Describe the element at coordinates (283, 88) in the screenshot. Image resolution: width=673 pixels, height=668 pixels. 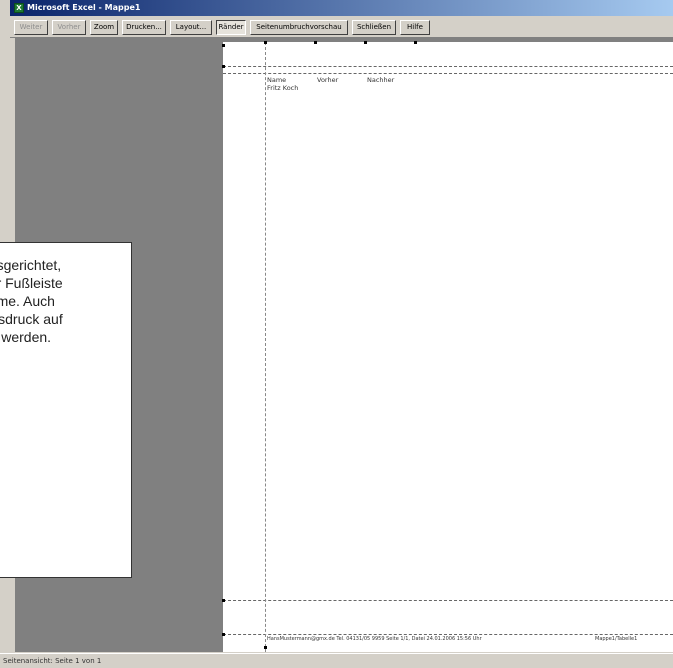
I see `cell-a2: Fritz Koch` at that location.